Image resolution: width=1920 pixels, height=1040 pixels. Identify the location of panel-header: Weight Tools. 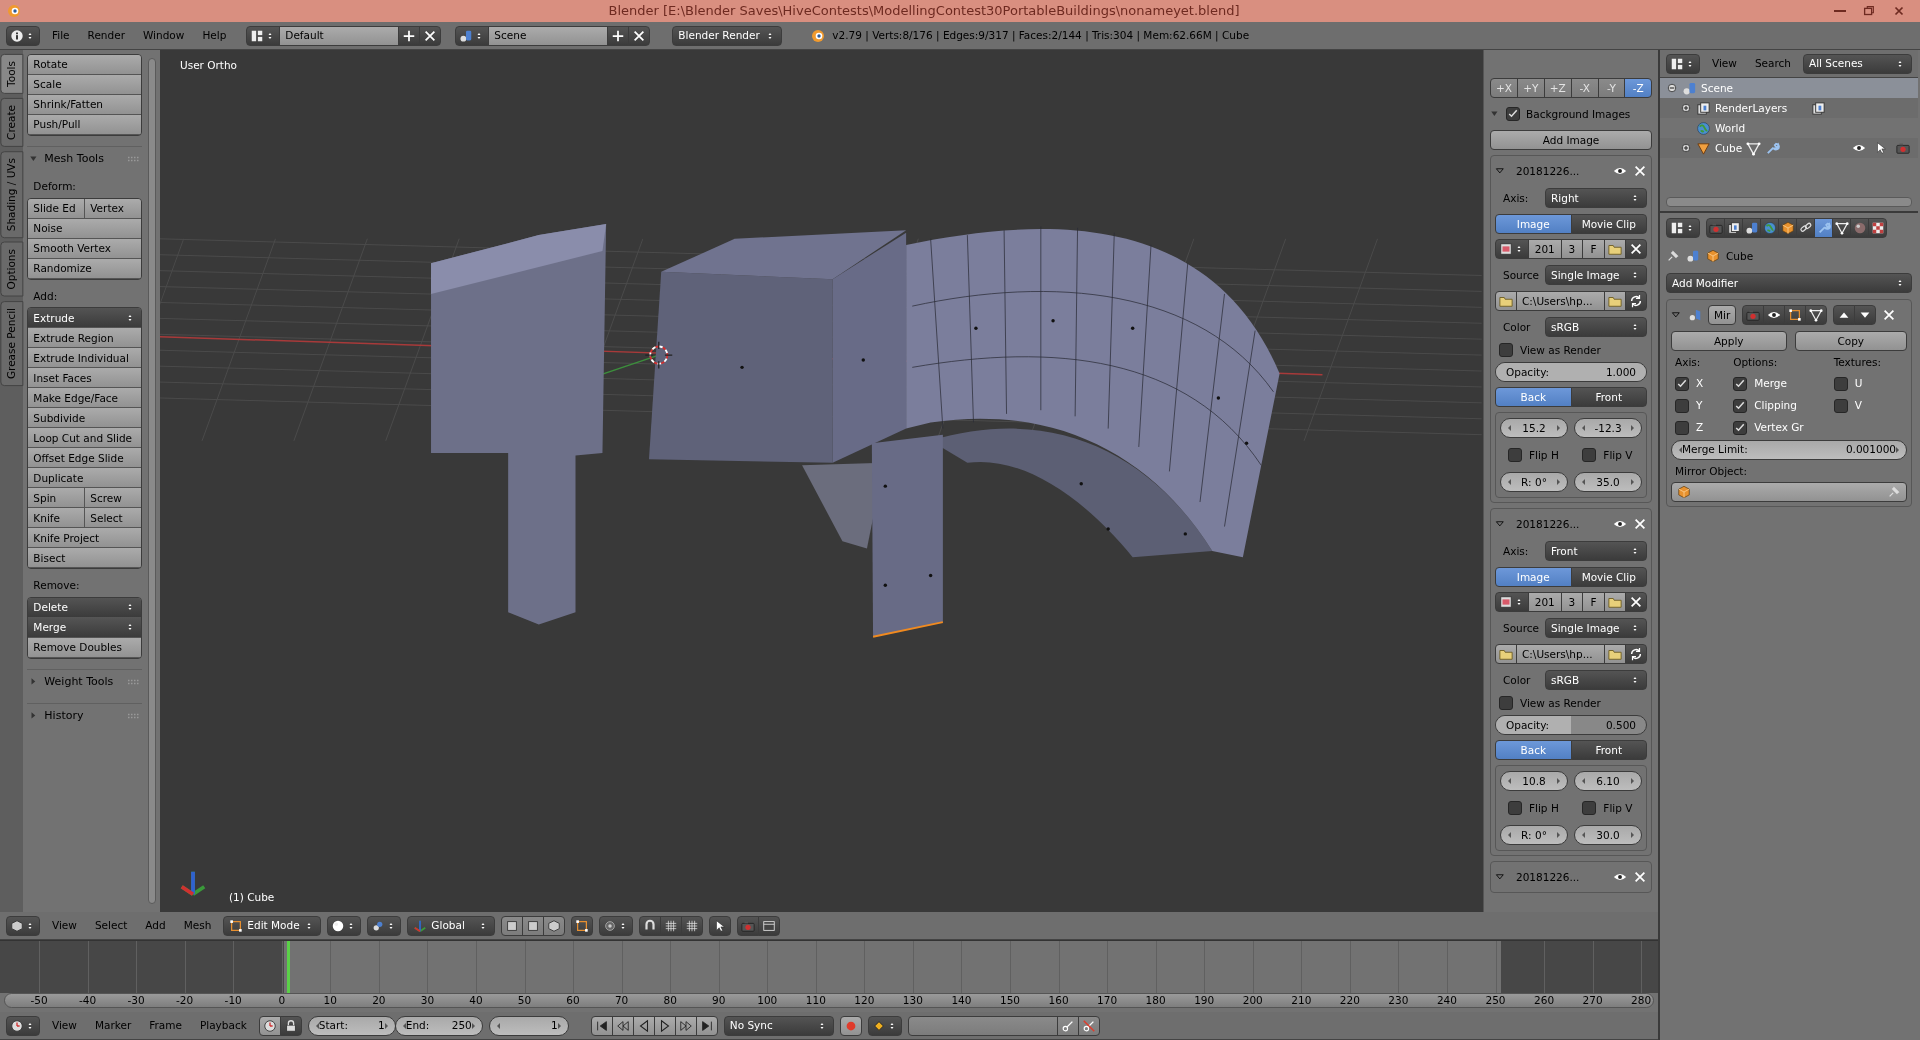
(85, 681).